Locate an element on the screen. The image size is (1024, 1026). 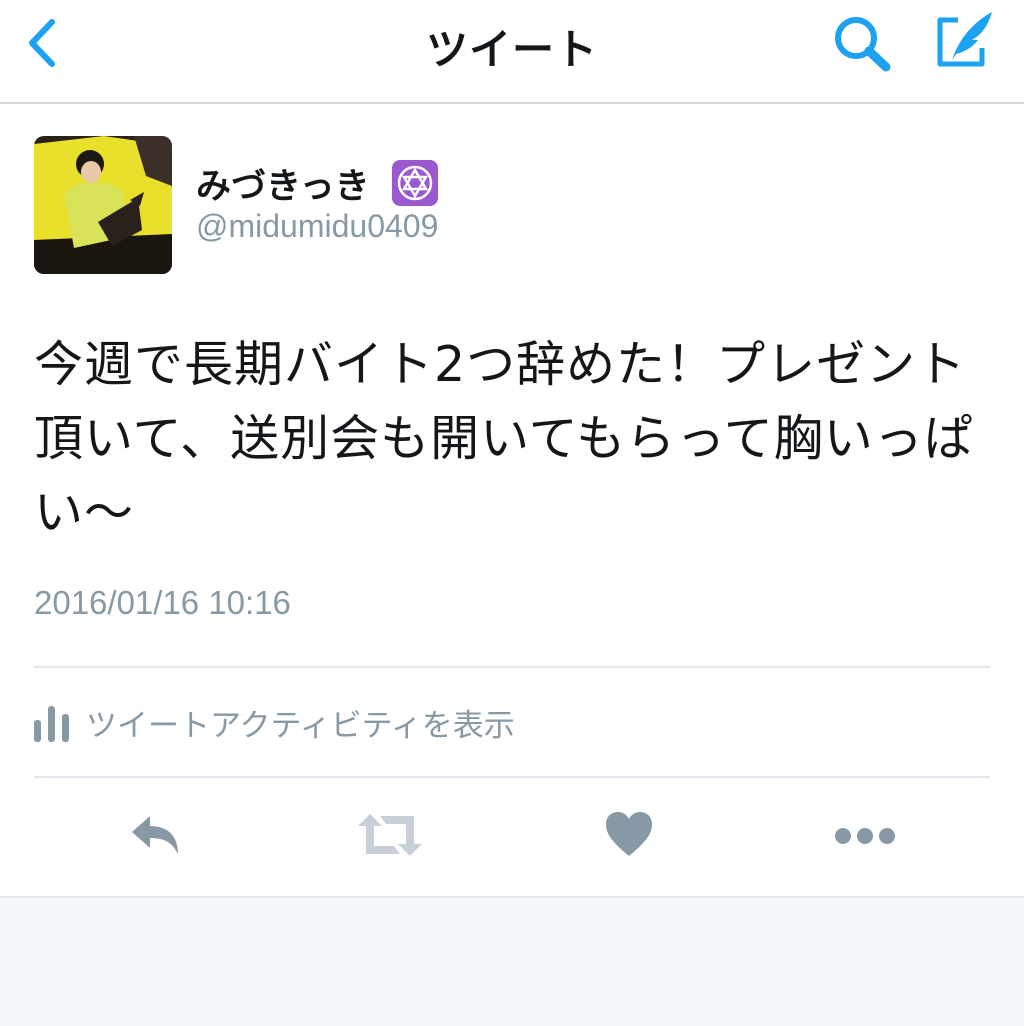
search-button is located at coordinates (863, 44).